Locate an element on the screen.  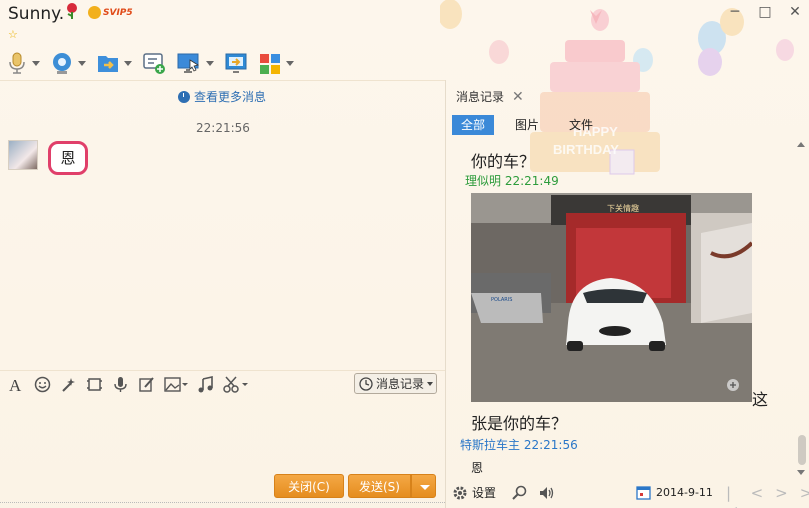
search-icon is located at coordinates (520, 493).